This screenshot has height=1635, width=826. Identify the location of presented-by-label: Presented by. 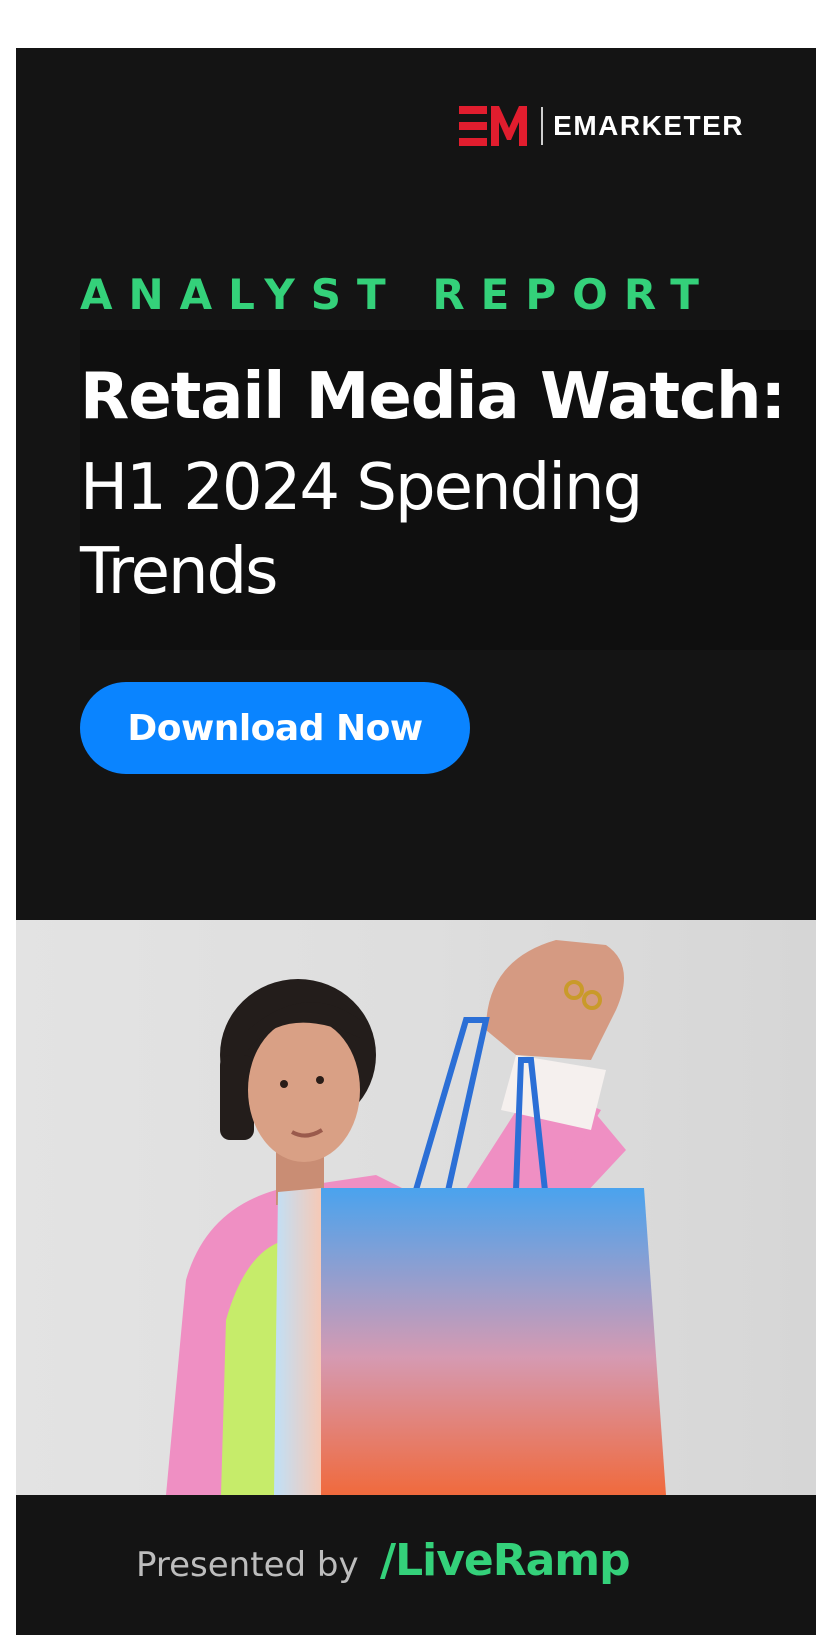
(247, 1565).